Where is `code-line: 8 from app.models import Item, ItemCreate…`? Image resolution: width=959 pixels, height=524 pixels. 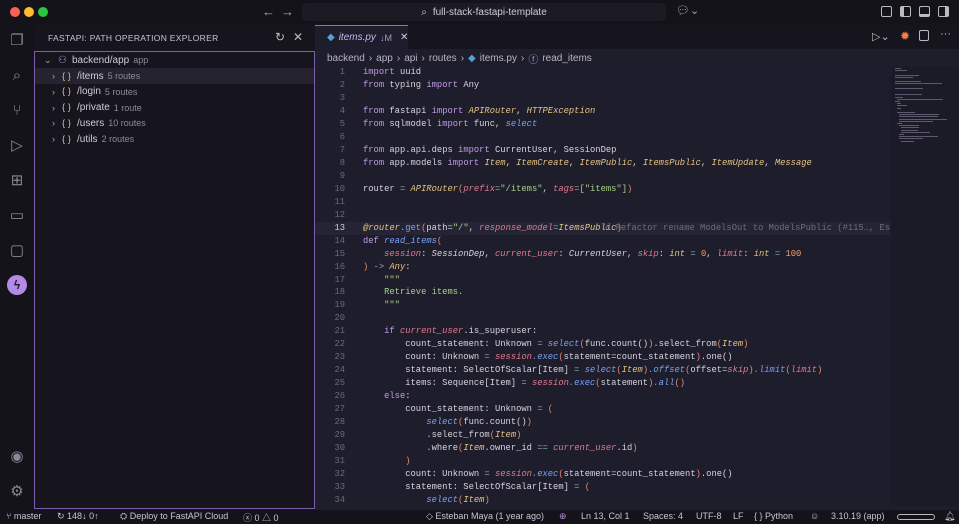 code-line: 8 from app.models import Item, ItemCreate… is located at coordinates (602, 163).